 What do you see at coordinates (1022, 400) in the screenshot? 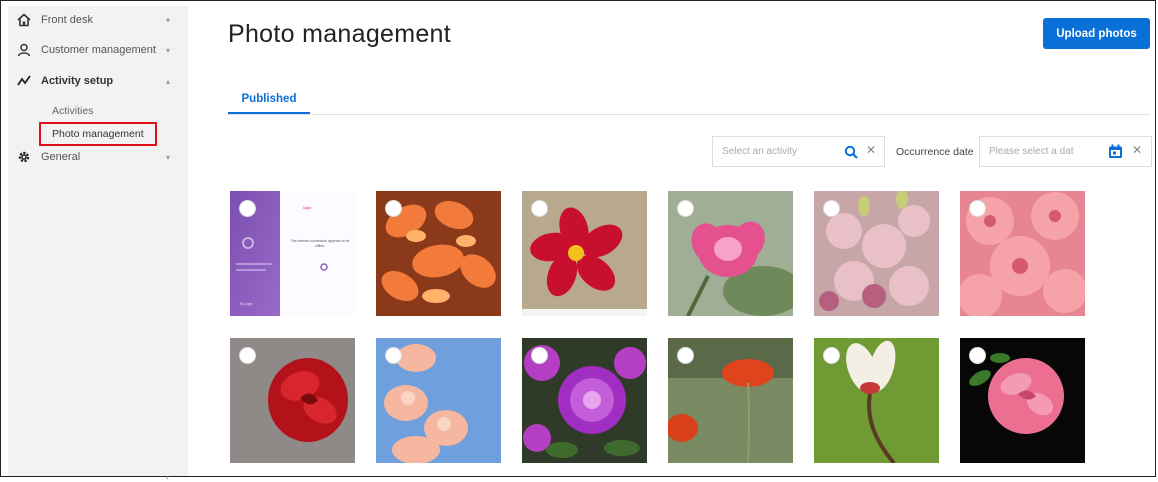
I see `photo-thumbnail-pink-rose` at bounding box center [1022, 400].